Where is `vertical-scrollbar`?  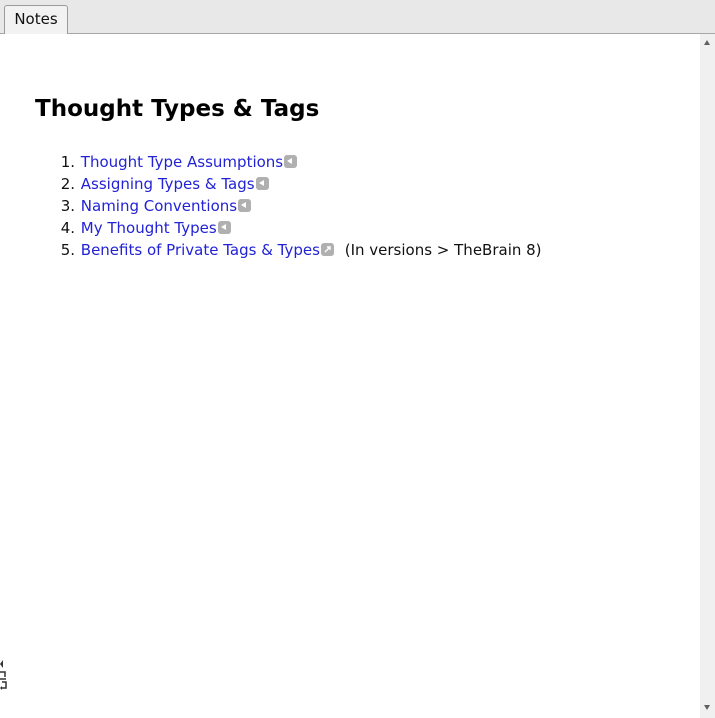
vertical-scrollbar is located at coordinates (707, 376).